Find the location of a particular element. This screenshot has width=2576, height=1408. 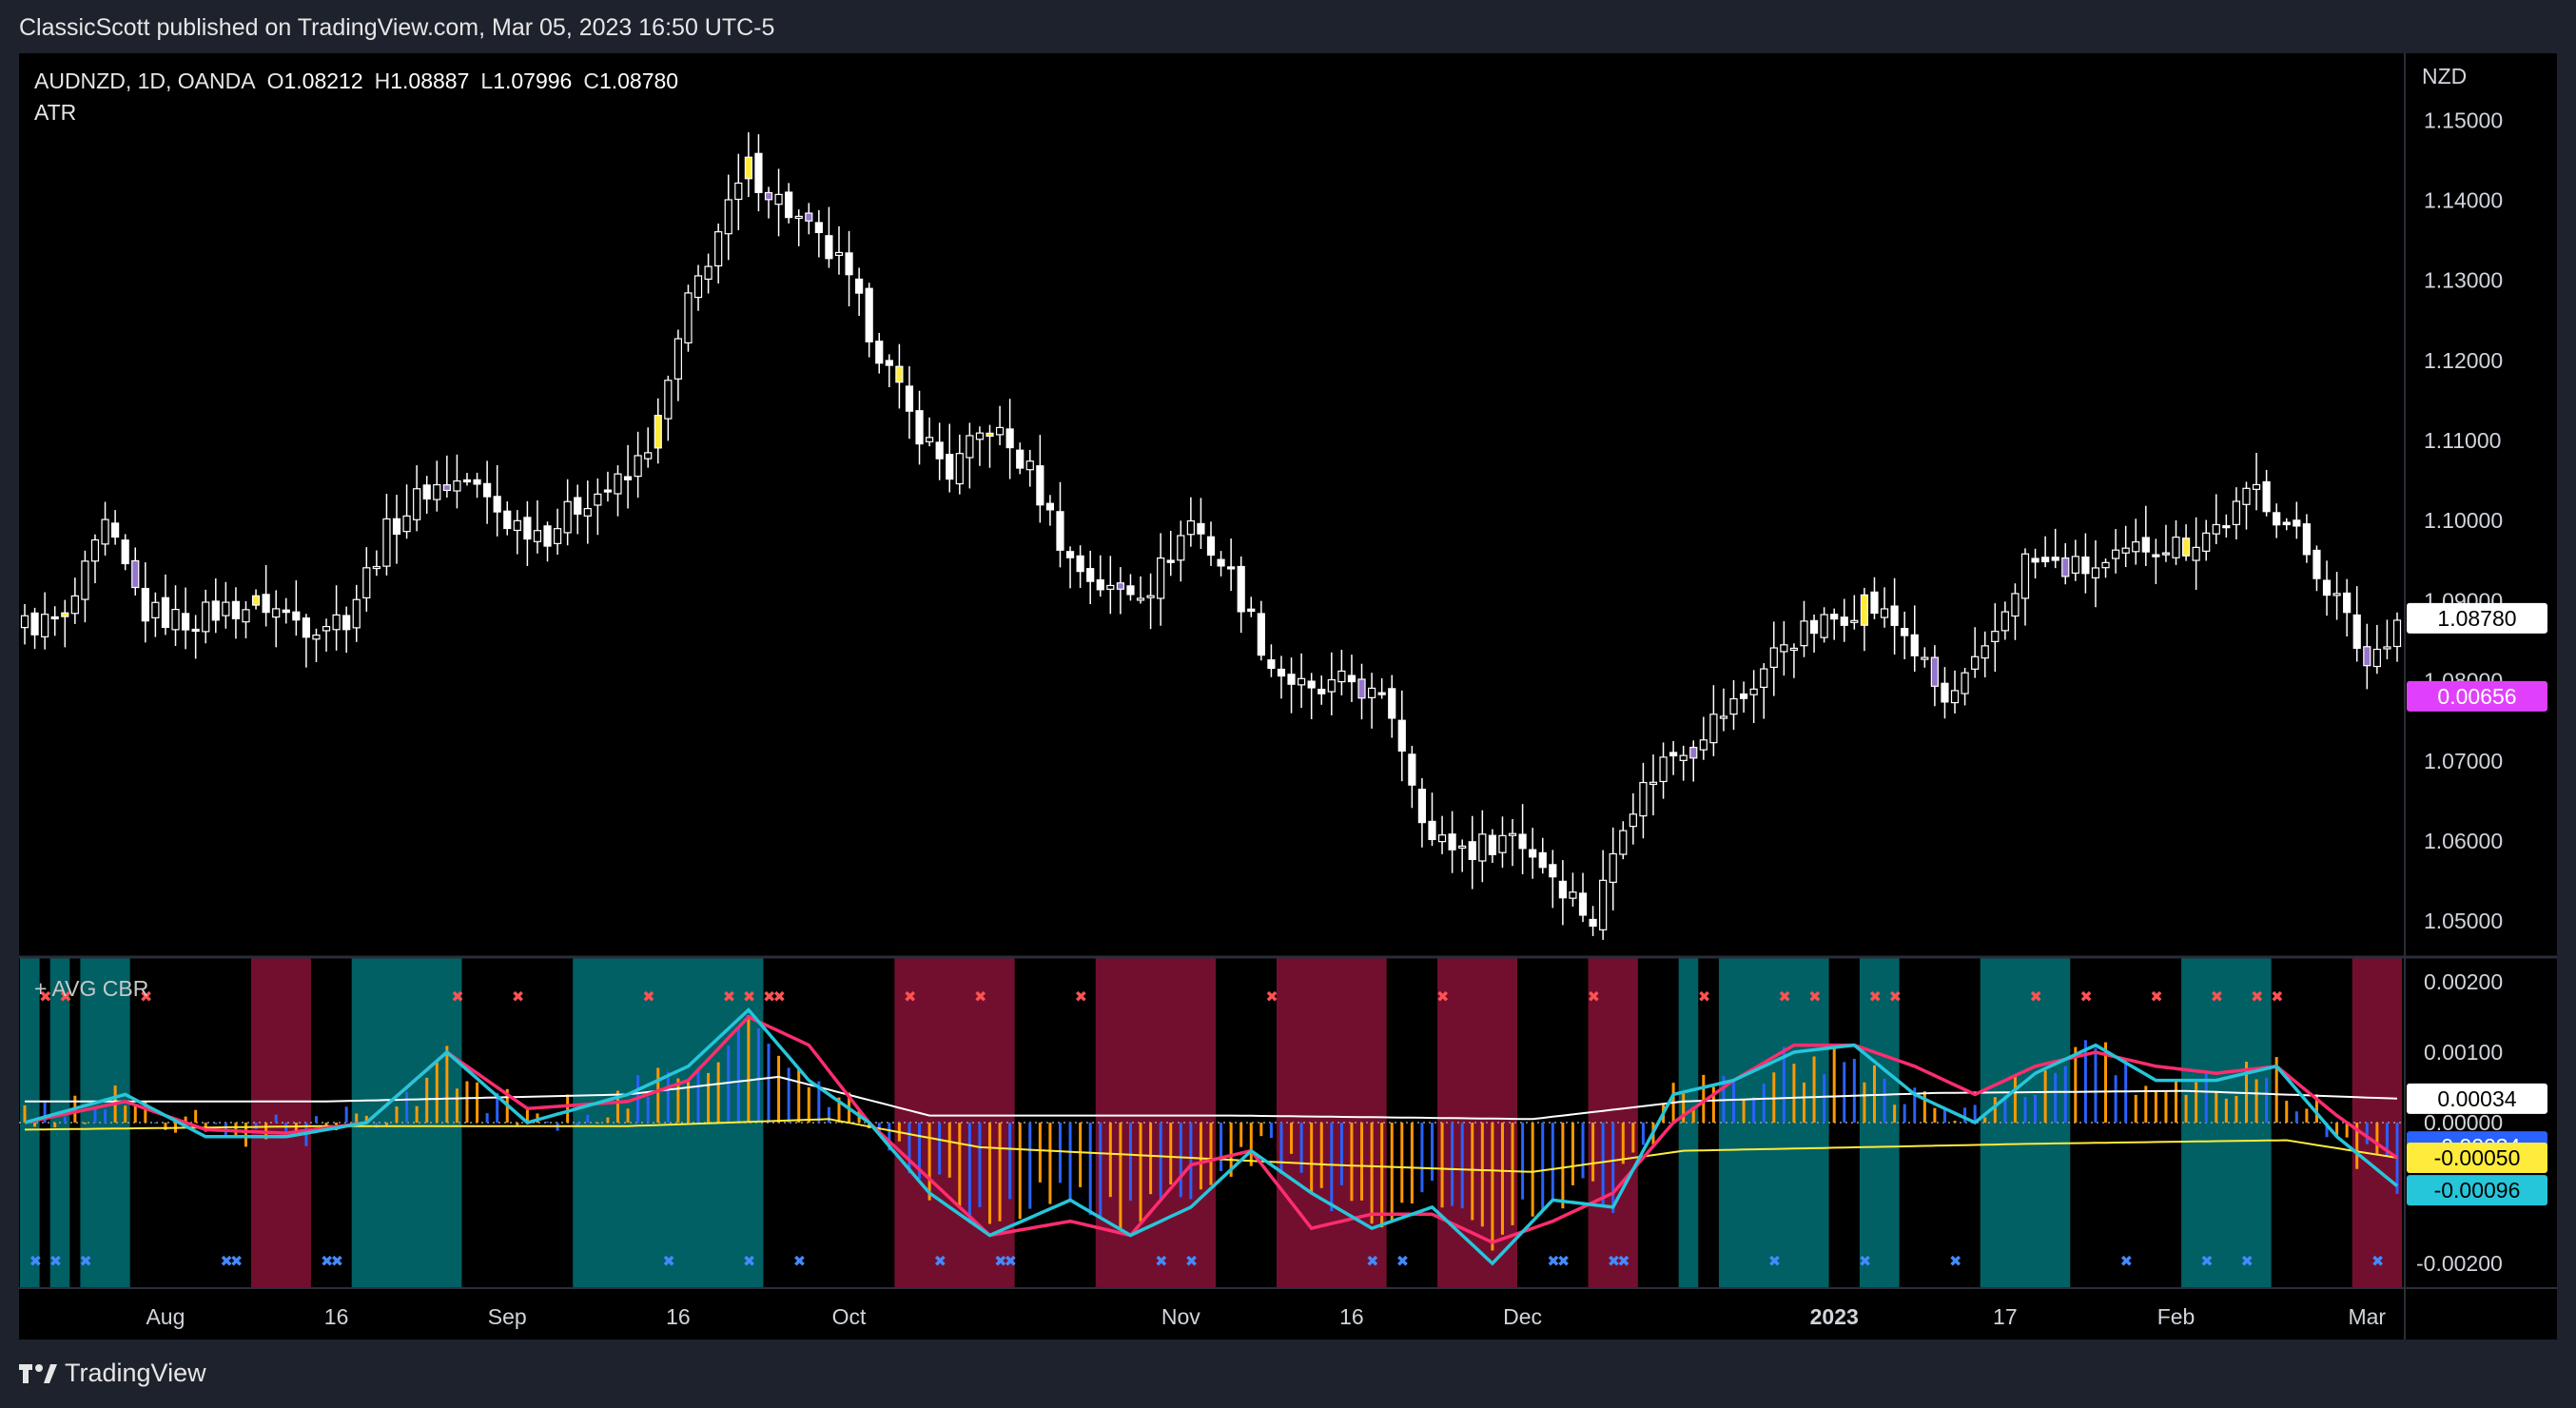

top-marker-21: ✖ is located at coordinates (2036, 997).